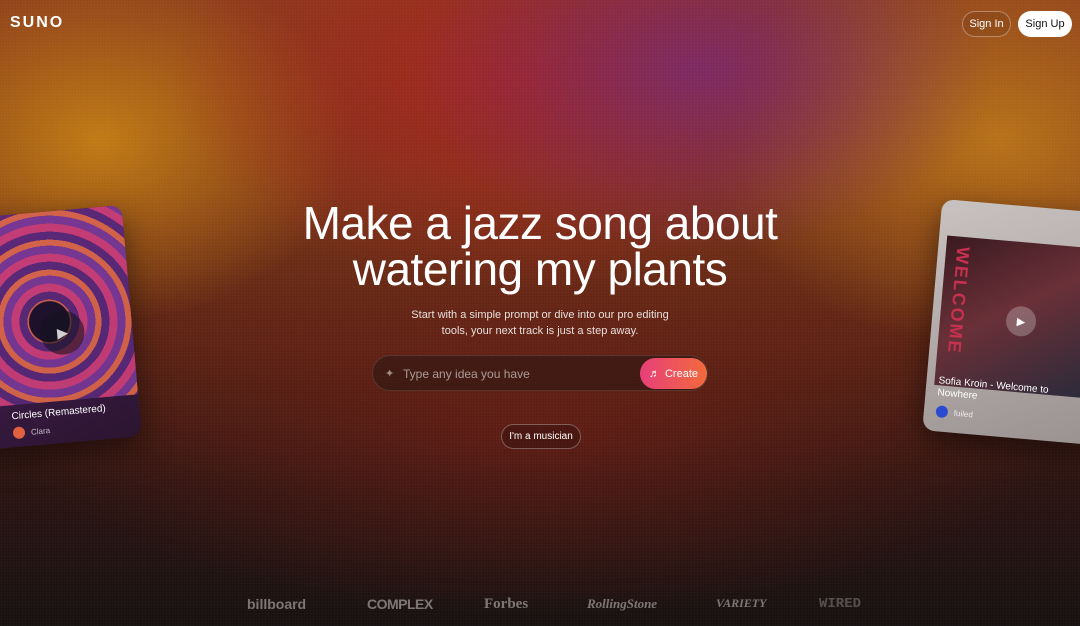 This screenshot has height=626, width=1080. What do you see at coordinates (40, 431) in the screenshot?
I see `artist-name: Clara` at bounding box center [40, 431].